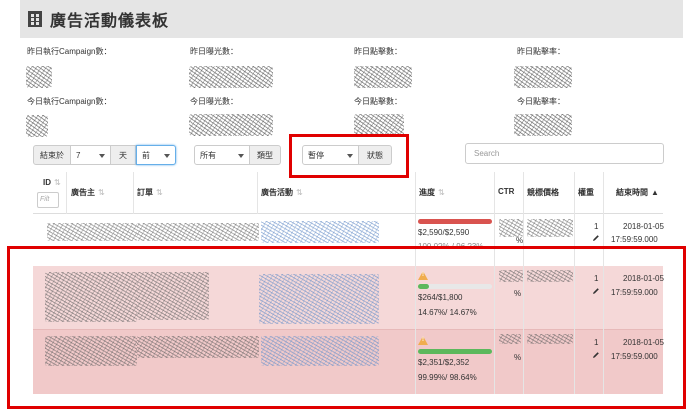 Image resolution: width=693 pixels, height=419 pixels. What do you see at coordinates (231, 77) in the screenshot?
I see `stat-value-yesterday-impressions` at bounding box center [231, 77].